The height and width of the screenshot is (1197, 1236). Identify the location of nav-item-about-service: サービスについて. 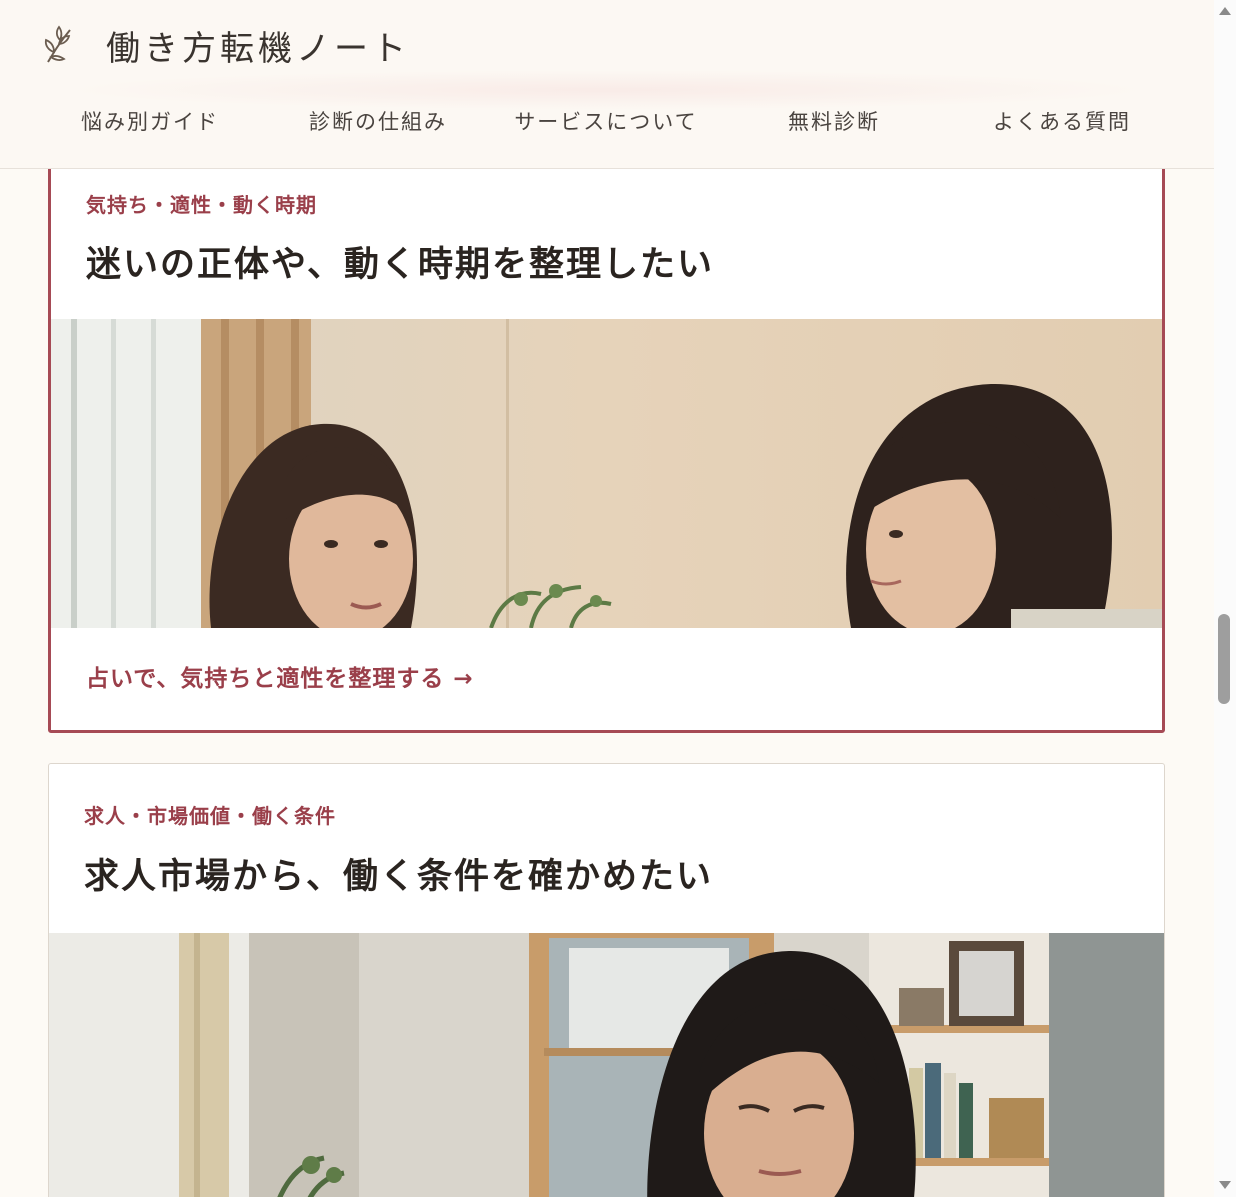
(606, 122).